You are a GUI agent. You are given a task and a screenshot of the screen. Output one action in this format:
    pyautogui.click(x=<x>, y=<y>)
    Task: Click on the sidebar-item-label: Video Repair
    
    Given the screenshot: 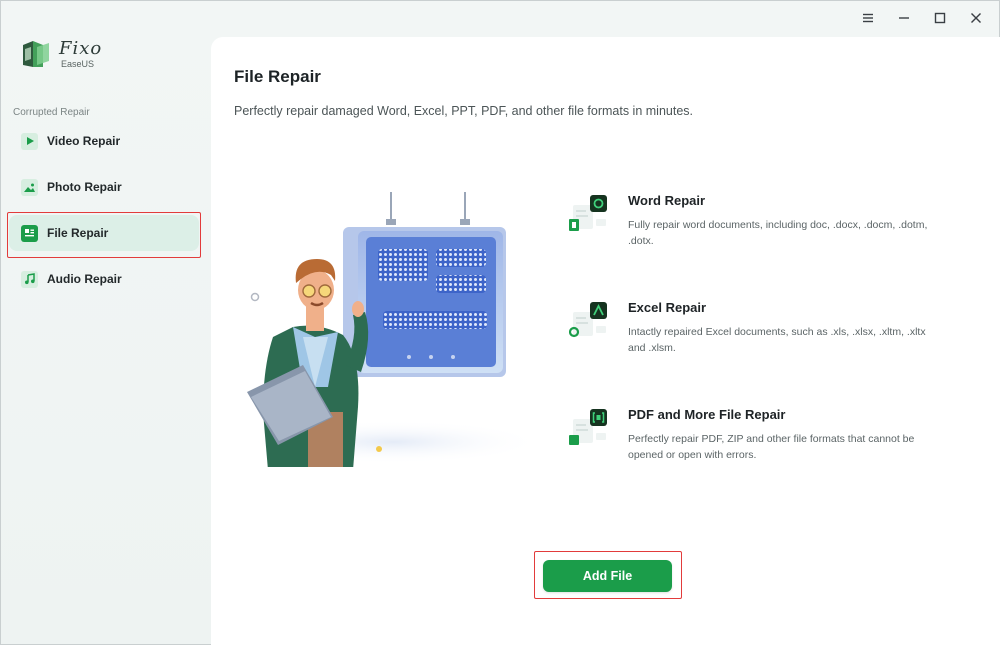 What is the action you would take?
    pyautogui.click(x=84, y=141)
    